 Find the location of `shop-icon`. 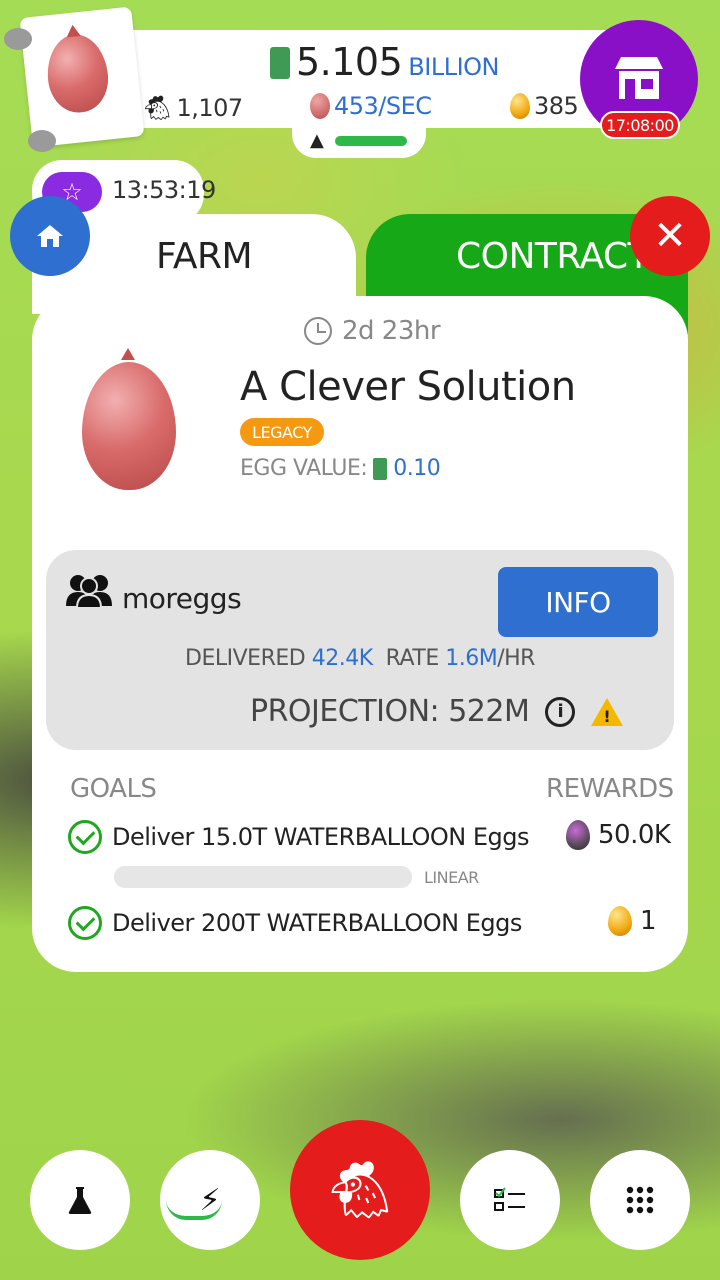

shop-icon is located at coordinates (639, 78).